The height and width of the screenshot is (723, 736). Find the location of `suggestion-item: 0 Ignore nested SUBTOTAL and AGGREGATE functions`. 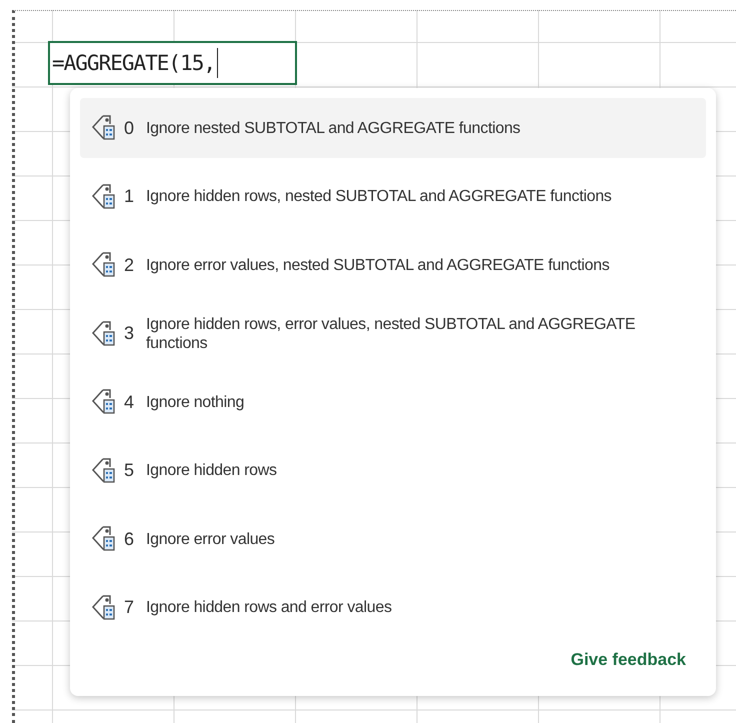

suggestion-item: 0 Ignore nested SUBTOTAL and AGGREGATE functions is located at coordinates (393, 128).